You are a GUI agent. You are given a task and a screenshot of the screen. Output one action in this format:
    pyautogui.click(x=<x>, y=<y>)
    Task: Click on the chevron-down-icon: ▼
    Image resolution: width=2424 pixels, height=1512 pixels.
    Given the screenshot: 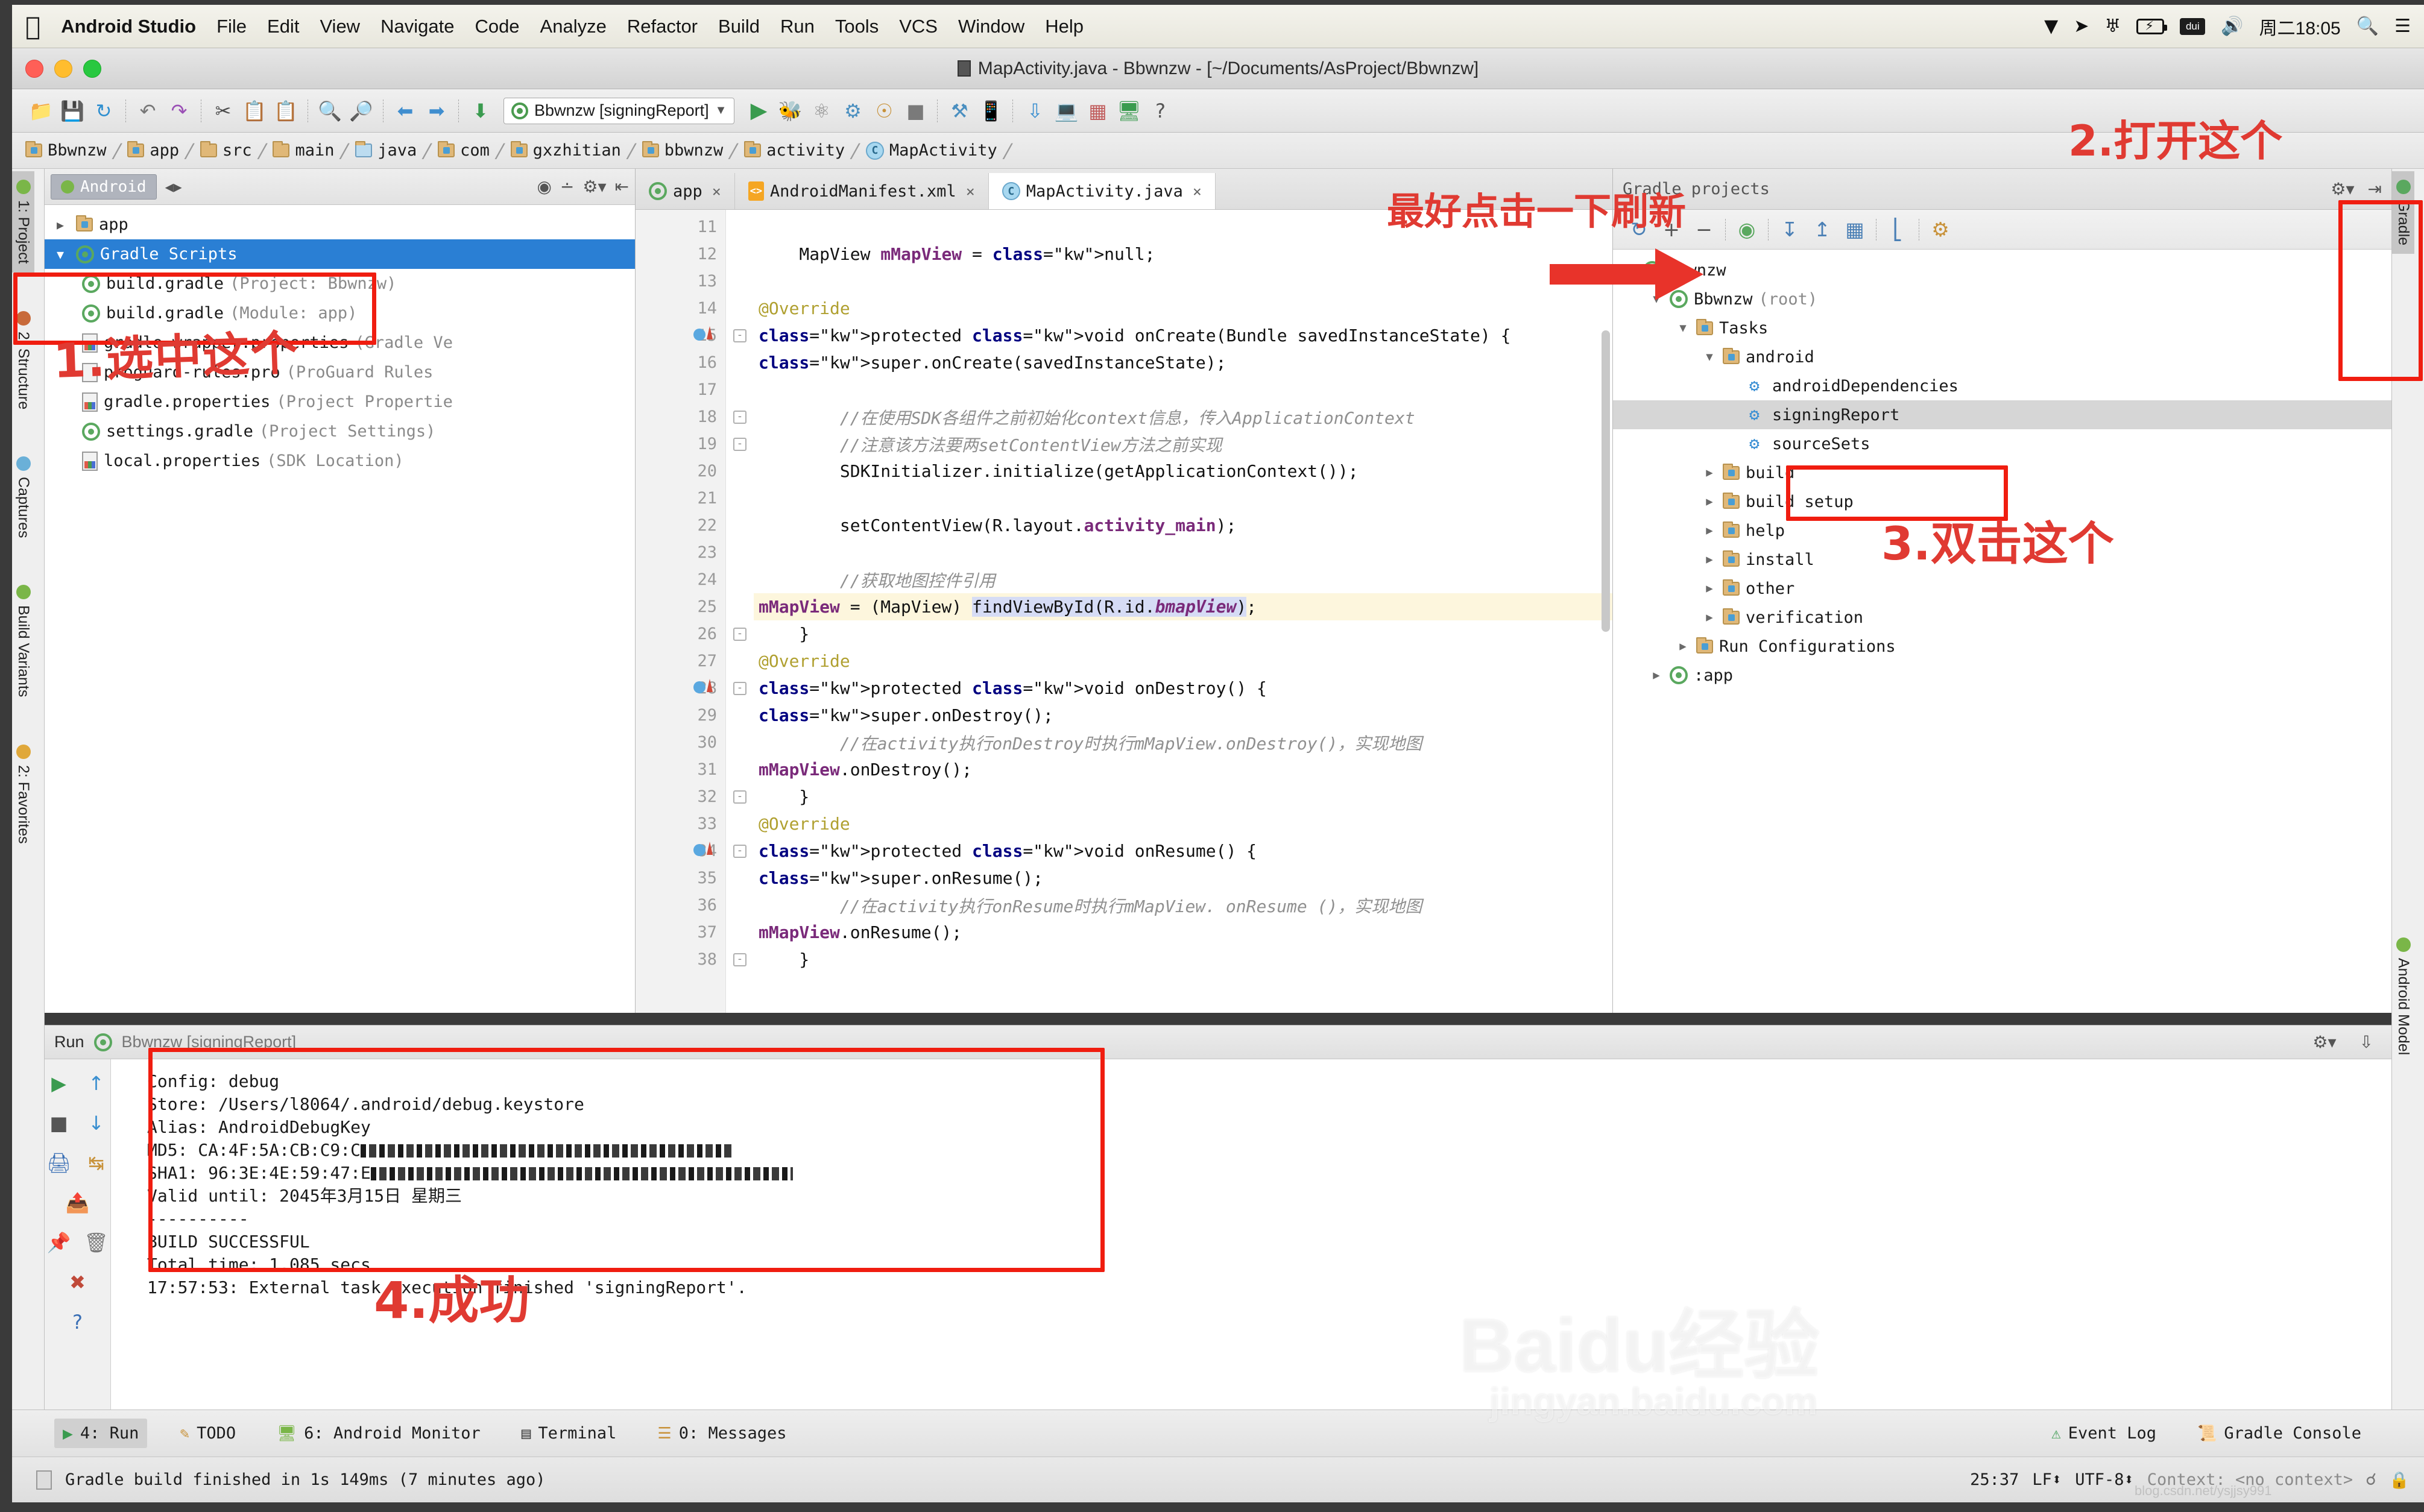 What is the action you would take?
    pyautogui.click(x=1630, y=270)
    